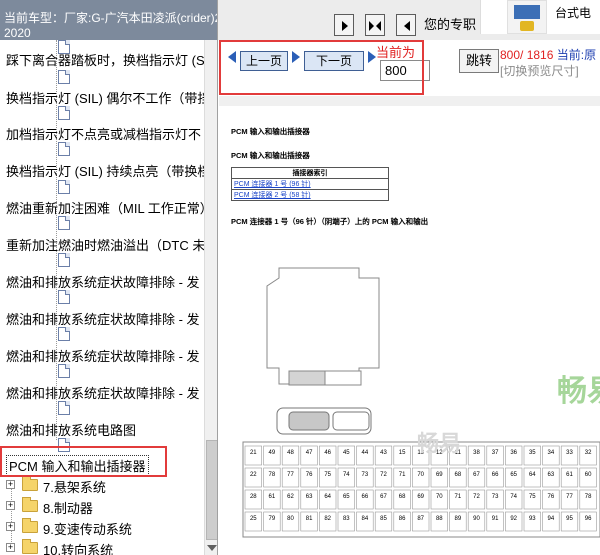  What do you see at coordinates (307, 378) in the screenshot?
I see `connector-pin-block-left` at bounding box center [307, 378].